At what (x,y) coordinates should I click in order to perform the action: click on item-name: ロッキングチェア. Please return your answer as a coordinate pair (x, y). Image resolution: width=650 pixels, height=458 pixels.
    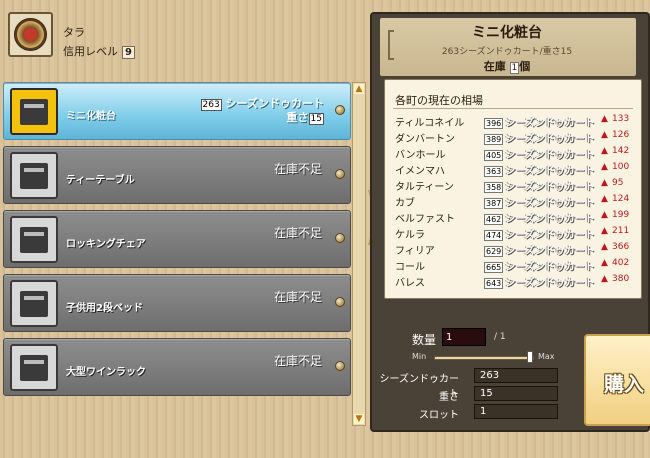
    Looking at the image, I should click on (106, 244).